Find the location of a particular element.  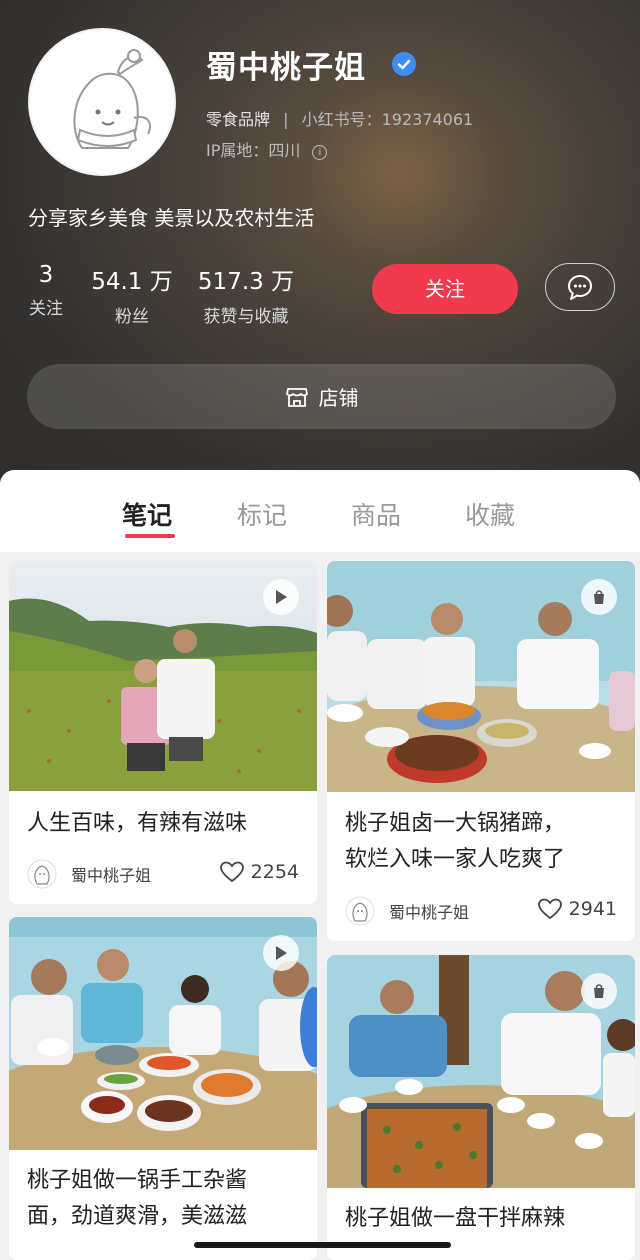

ip-location: IP属地：四川 i is located at coordinates (267, 149).